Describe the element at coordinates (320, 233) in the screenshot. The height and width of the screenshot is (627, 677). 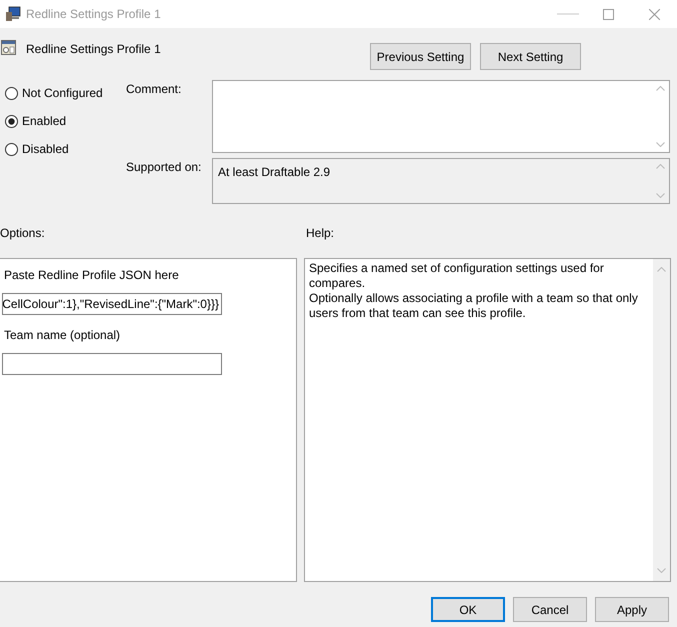
I see `help-label: Help:` at that location.